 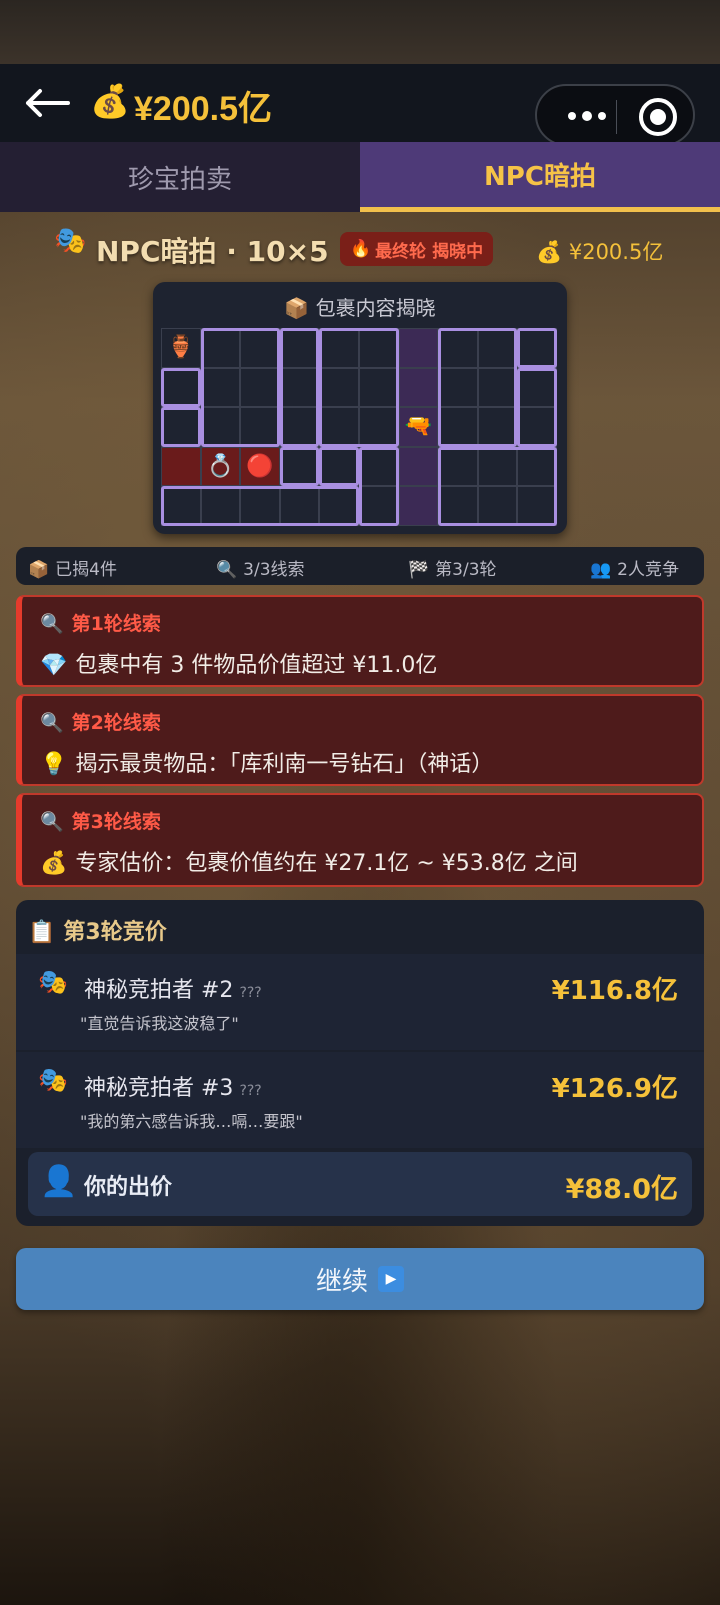 What do you see at coordinates (341, 1281) in the screenshot?
I see `continue-label: 继续` at bounding box center [341, 1281].